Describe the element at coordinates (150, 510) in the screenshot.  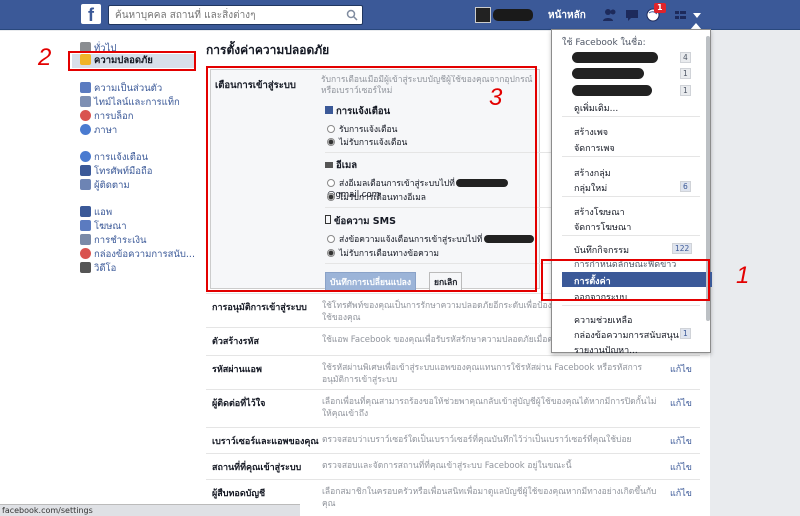
I see `status-url-bar: facebook.com/settings` at that location.